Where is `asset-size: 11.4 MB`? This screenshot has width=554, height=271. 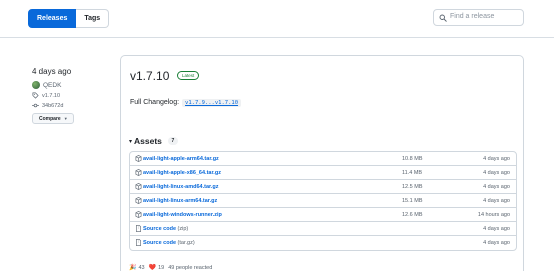
asset-size: 11.4 MB is located at coordinates (412, 173).